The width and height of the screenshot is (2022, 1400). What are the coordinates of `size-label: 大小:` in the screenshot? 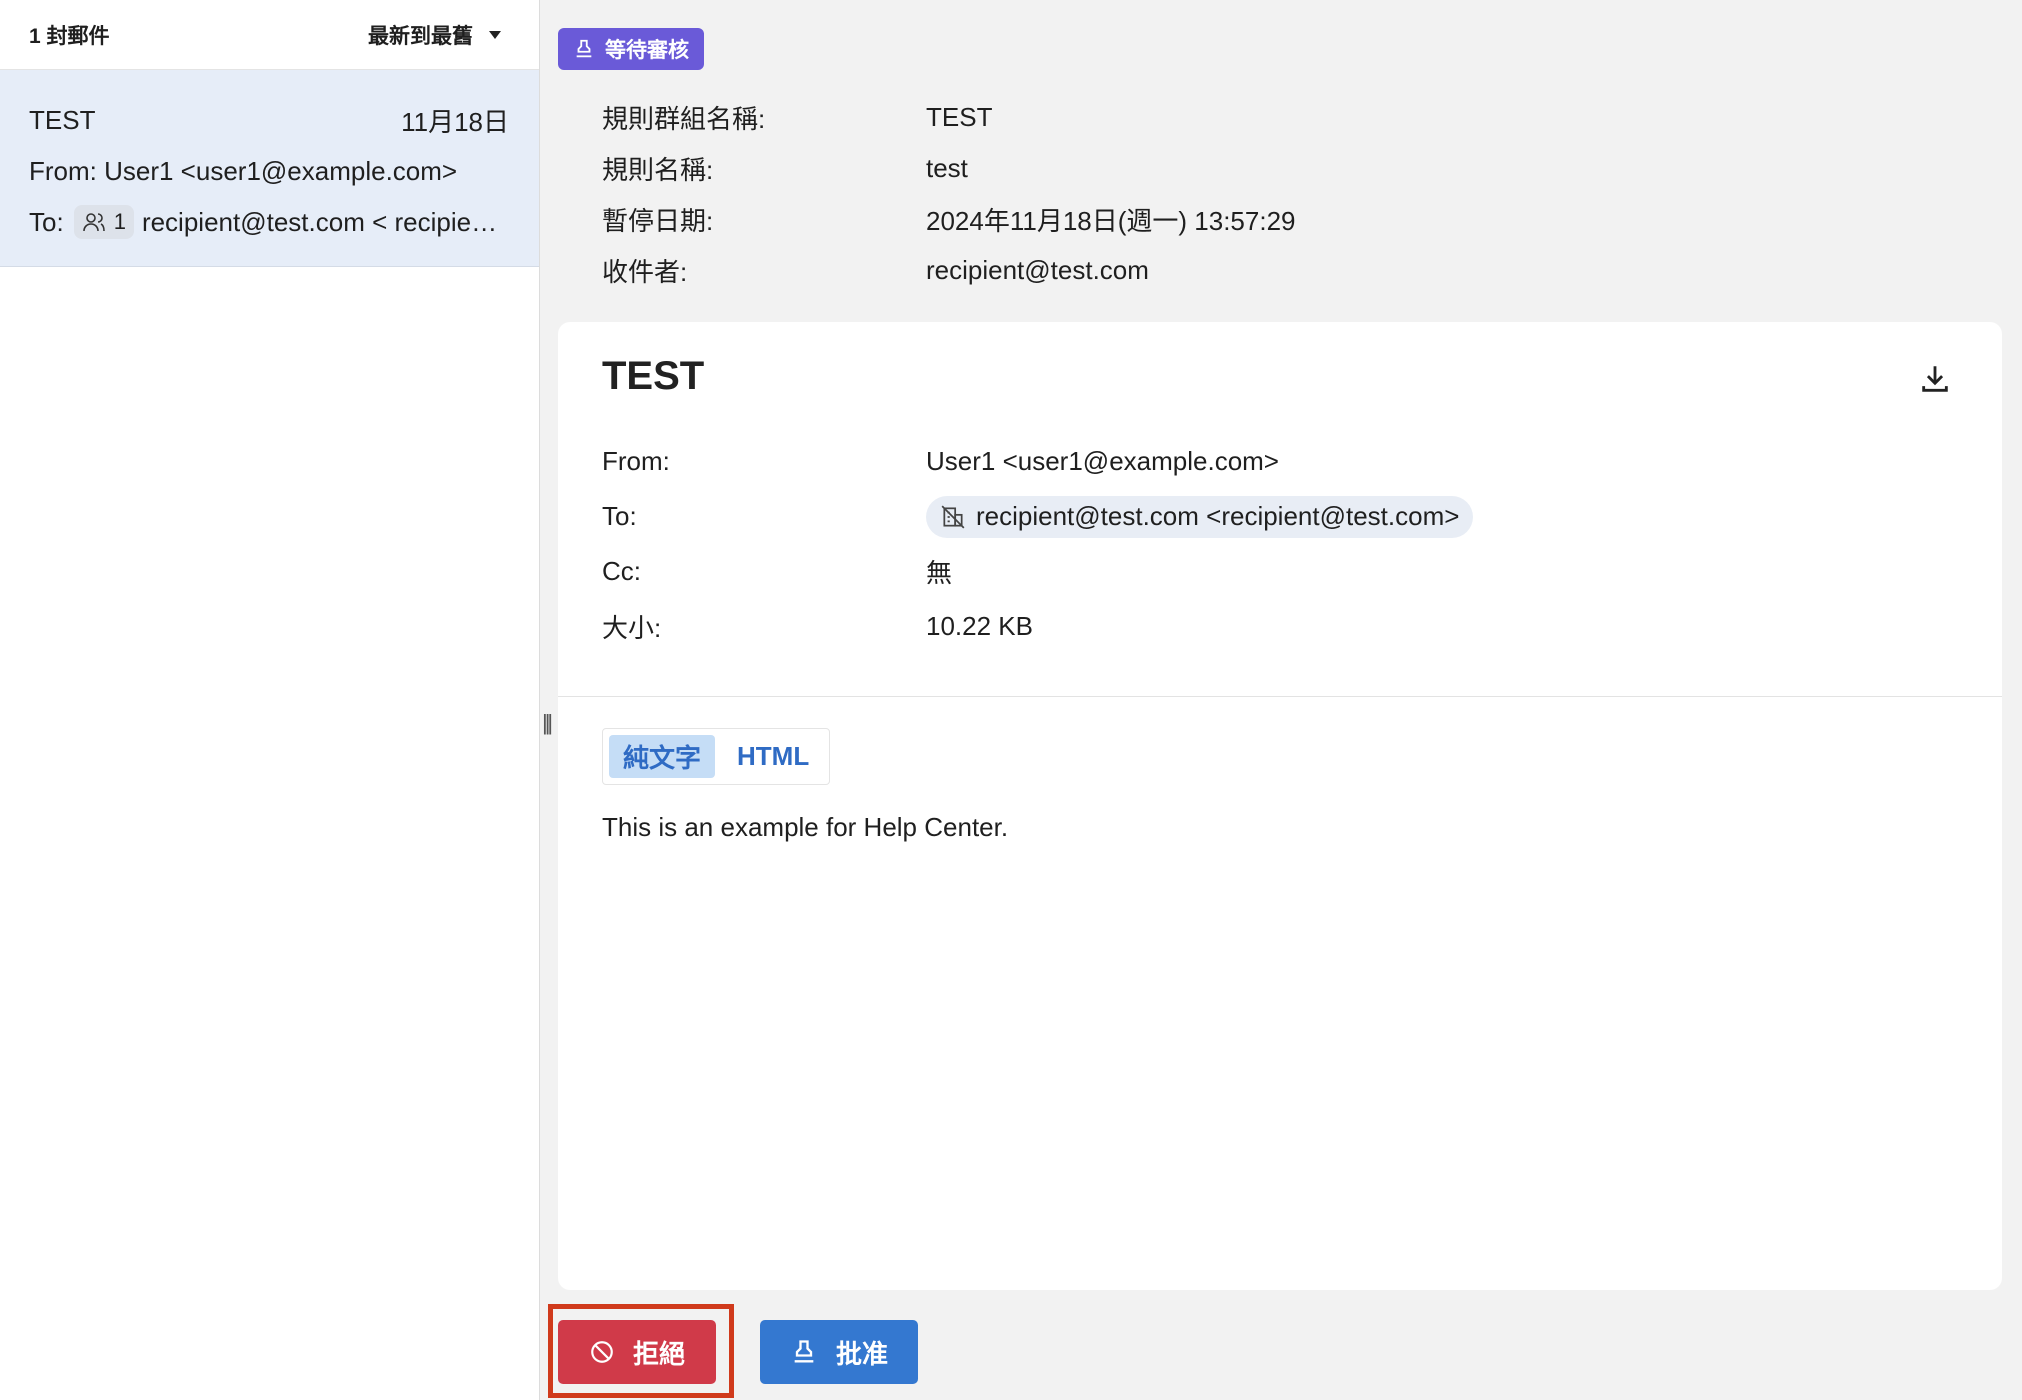 It's located at (632, 628).